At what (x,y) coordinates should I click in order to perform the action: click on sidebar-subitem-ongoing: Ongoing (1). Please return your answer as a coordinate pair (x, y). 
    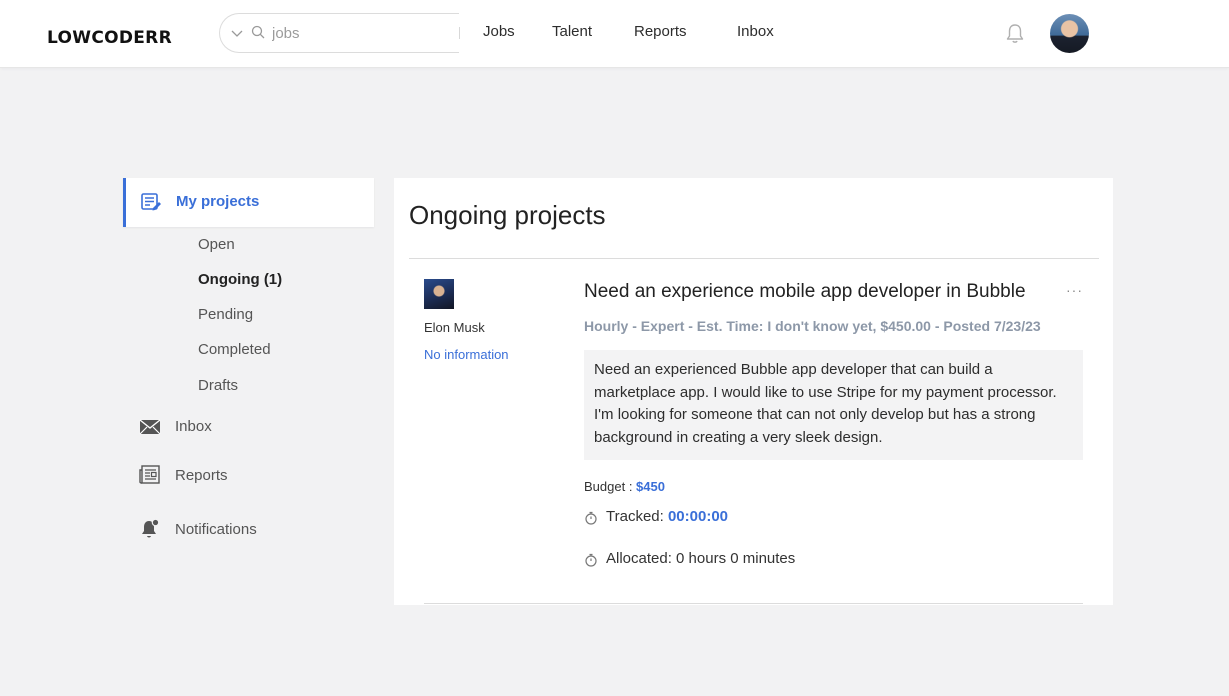
    Looking at the image, I should click on (240, 279).